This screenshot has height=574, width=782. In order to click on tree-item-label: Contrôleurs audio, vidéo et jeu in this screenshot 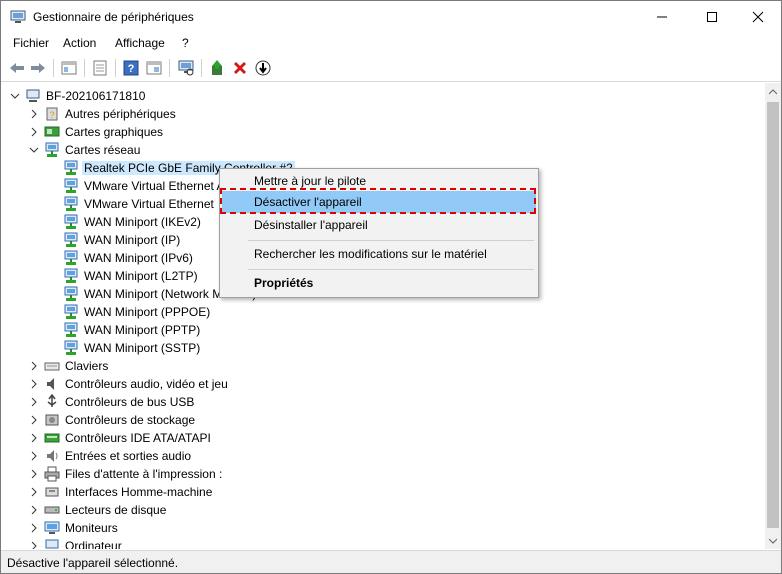, I will do `click(146, 384)`.